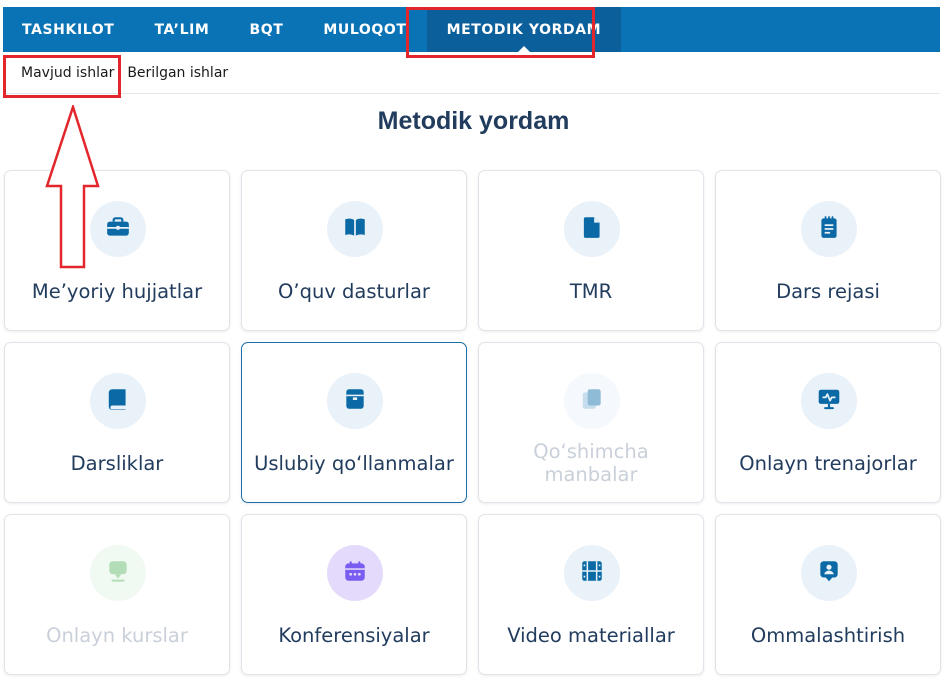 Image resolution: width=947 pixels, height=686 pixels. I want to click on card-label: Onlayn kurslar, so click(117, 635).